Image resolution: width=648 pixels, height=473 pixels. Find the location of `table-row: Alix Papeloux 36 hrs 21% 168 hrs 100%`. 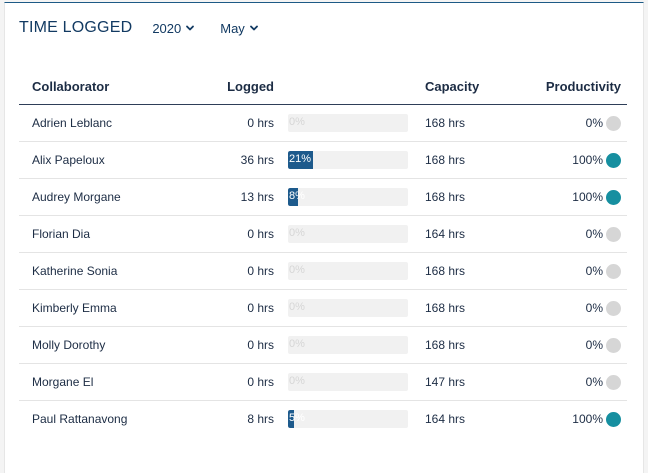

table-row: Alix Papeloux 36 hrs 21% 168 hrs 100% is located at coordinates (323, 160).